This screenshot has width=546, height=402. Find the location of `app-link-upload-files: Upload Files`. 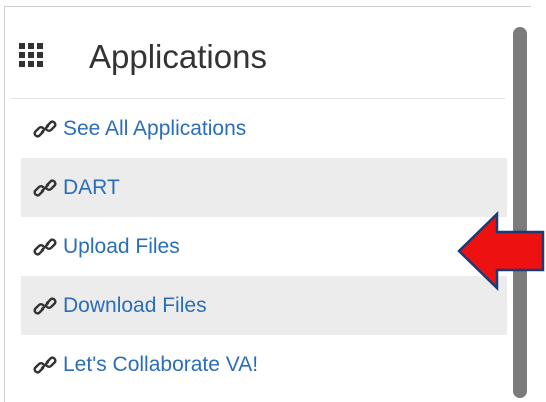

app-link-upload-files: Upload Files is located at coordinates (264, 246).